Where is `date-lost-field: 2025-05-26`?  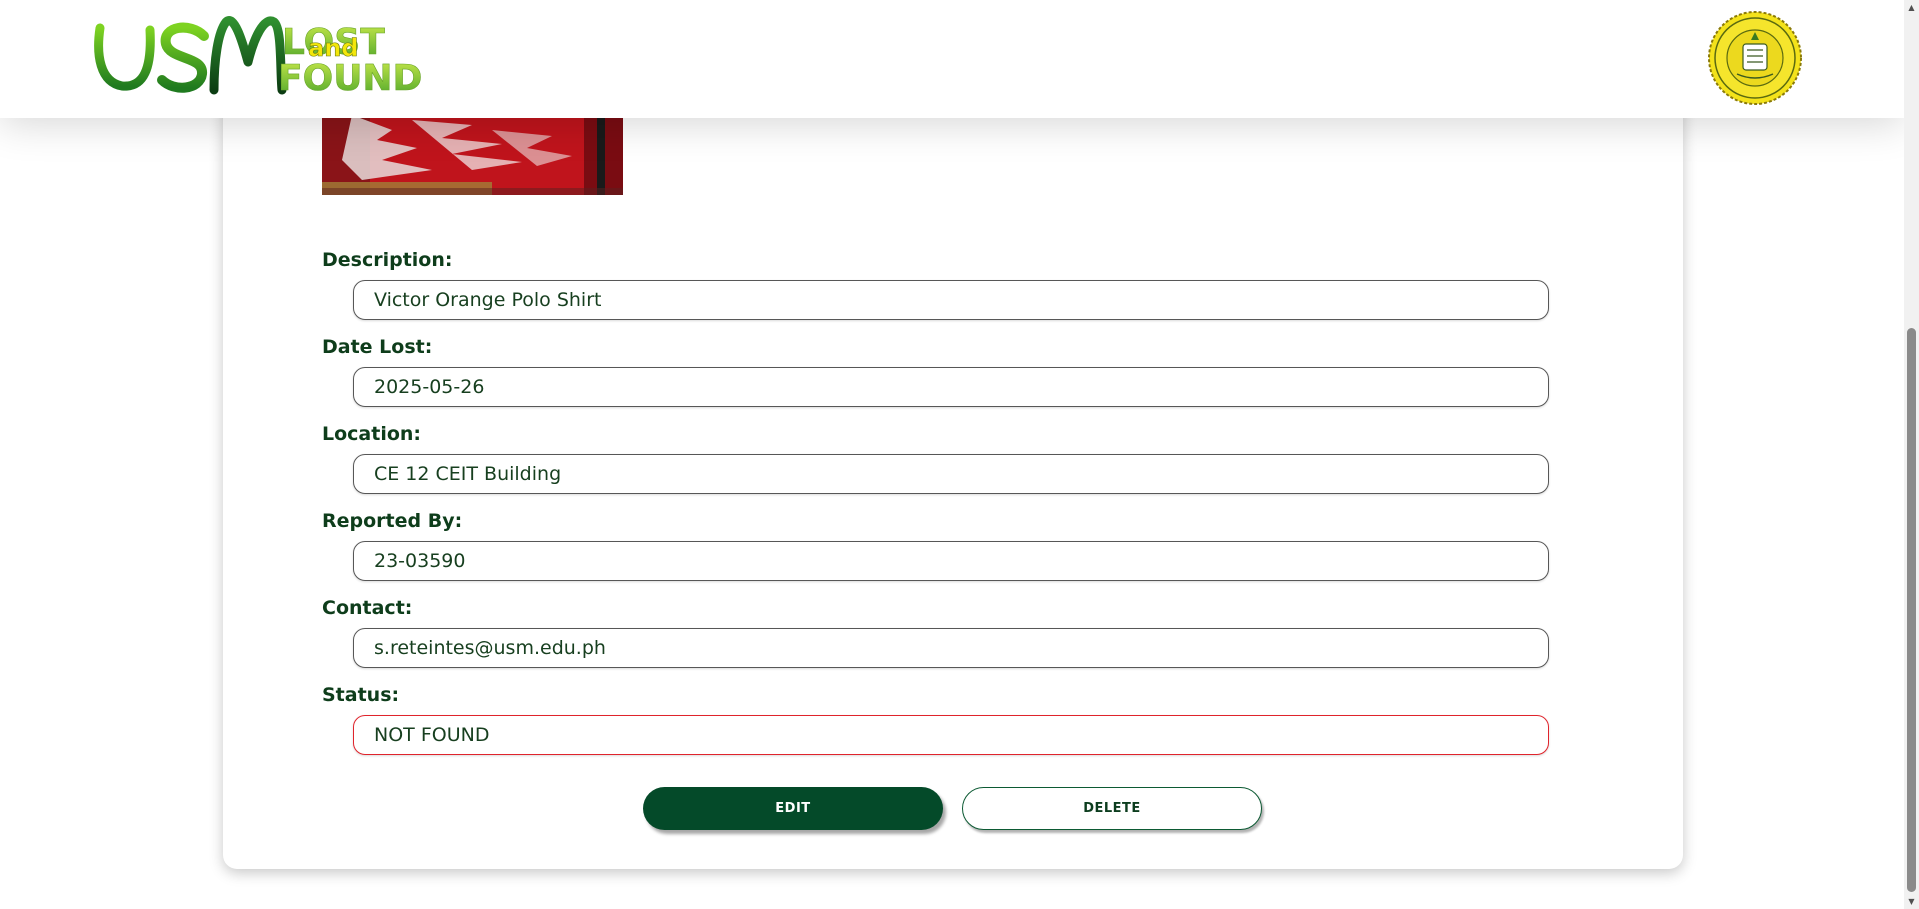 date-lost-field: 2025-05-26 is located at coordinates (951, 387).